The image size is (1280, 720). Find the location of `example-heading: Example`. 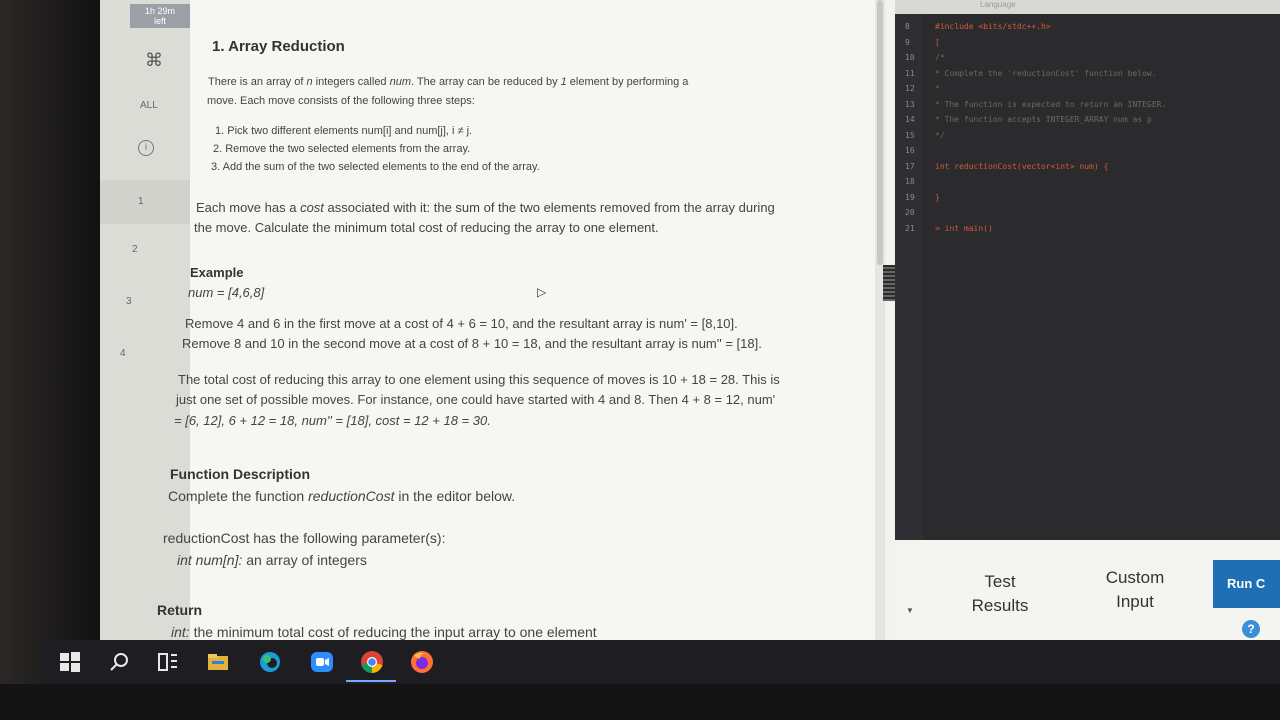

example-heading: Example is located at coordinates (217, 272).